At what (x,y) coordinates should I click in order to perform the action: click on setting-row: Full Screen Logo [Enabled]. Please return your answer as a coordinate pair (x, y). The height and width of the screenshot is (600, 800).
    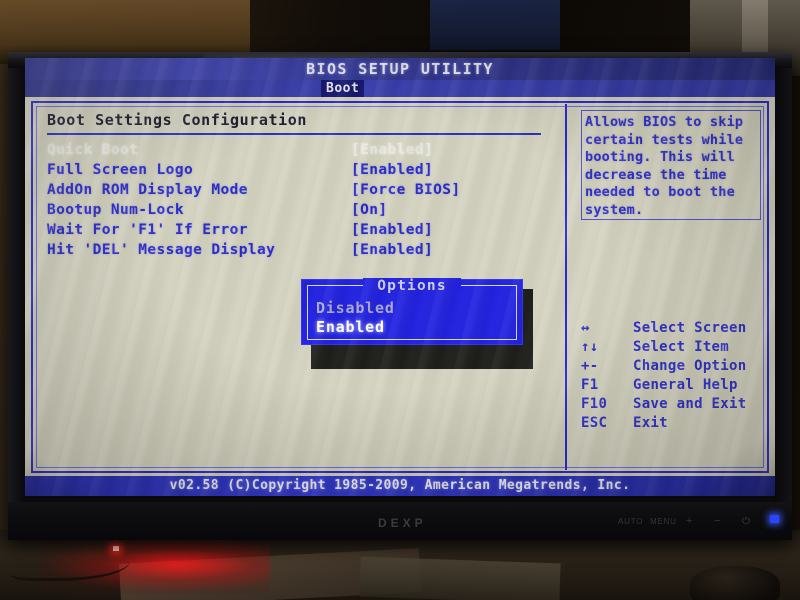
    Looking at the image, I should click on (297, 172).